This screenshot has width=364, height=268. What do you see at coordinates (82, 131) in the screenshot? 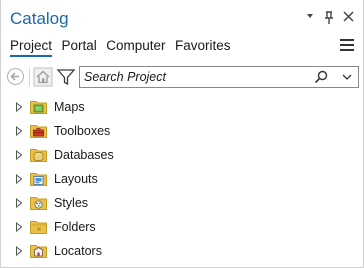
I see `tree-item-label: Toolboxes` at bounding box center [82, 131].